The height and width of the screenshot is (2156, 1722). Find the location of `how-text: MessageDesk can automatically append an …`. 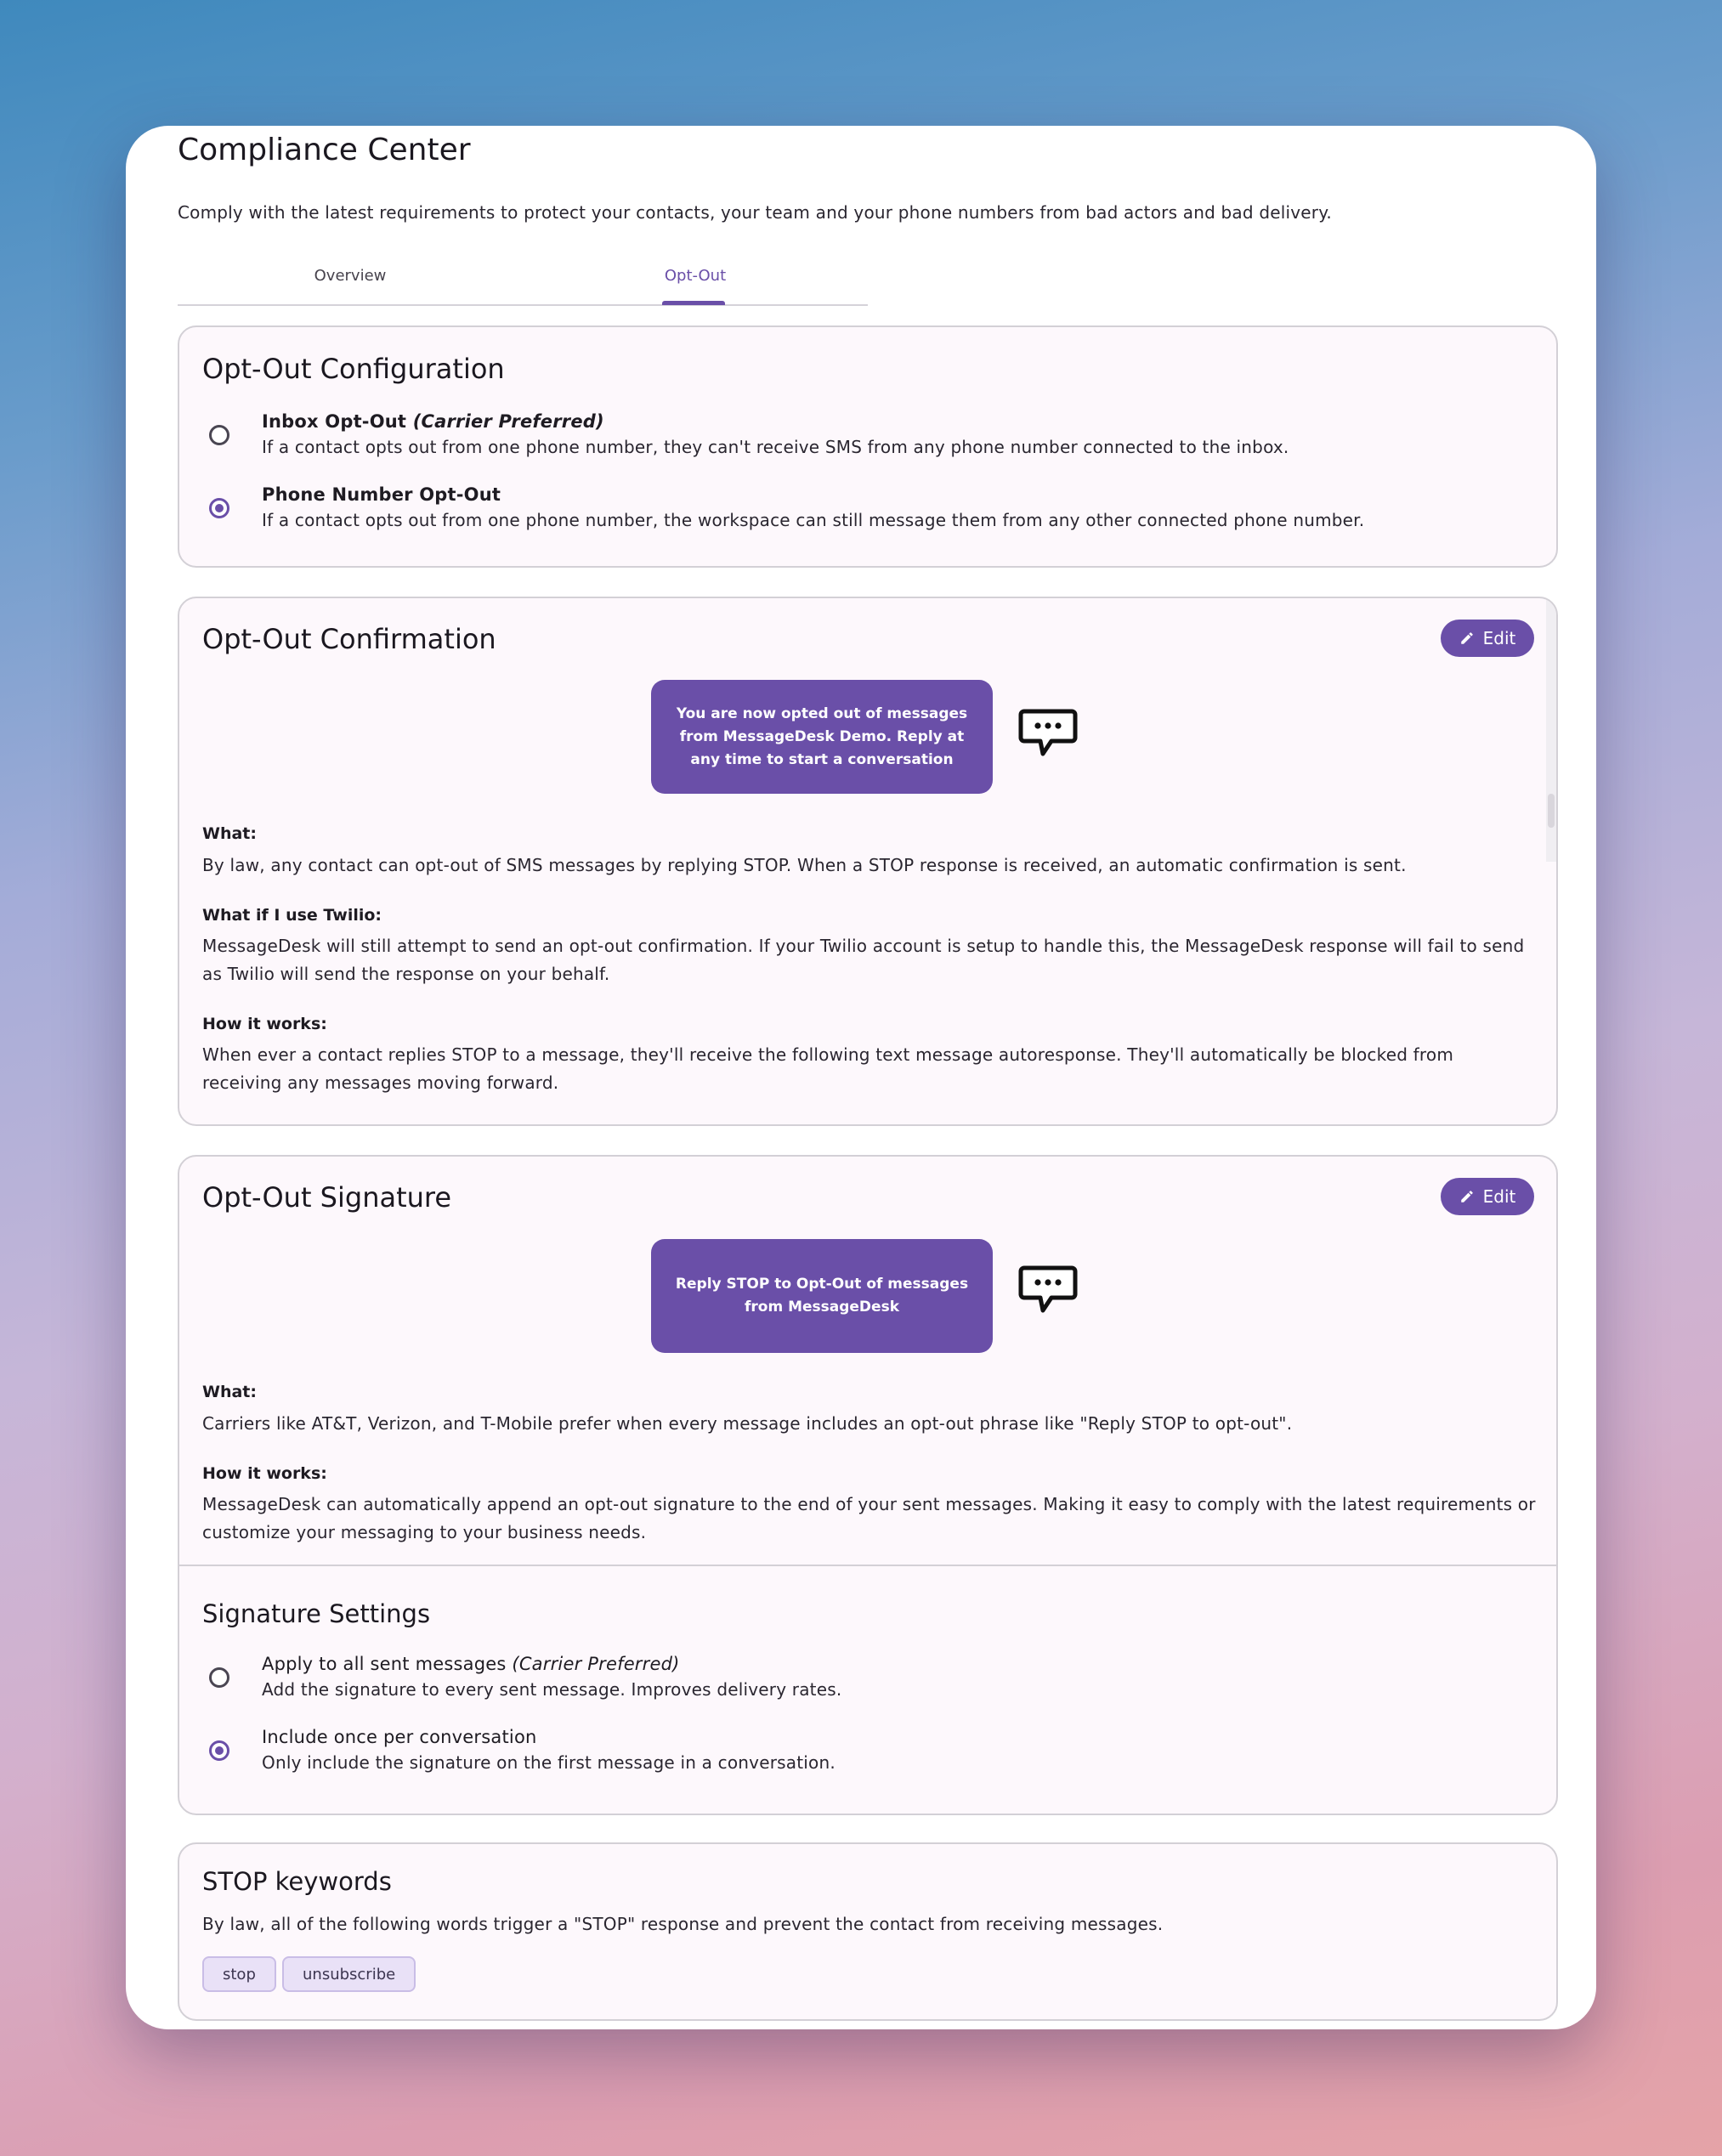

how-text: MessageDesk can automatically append an … is located at coordinates (869, 1518).